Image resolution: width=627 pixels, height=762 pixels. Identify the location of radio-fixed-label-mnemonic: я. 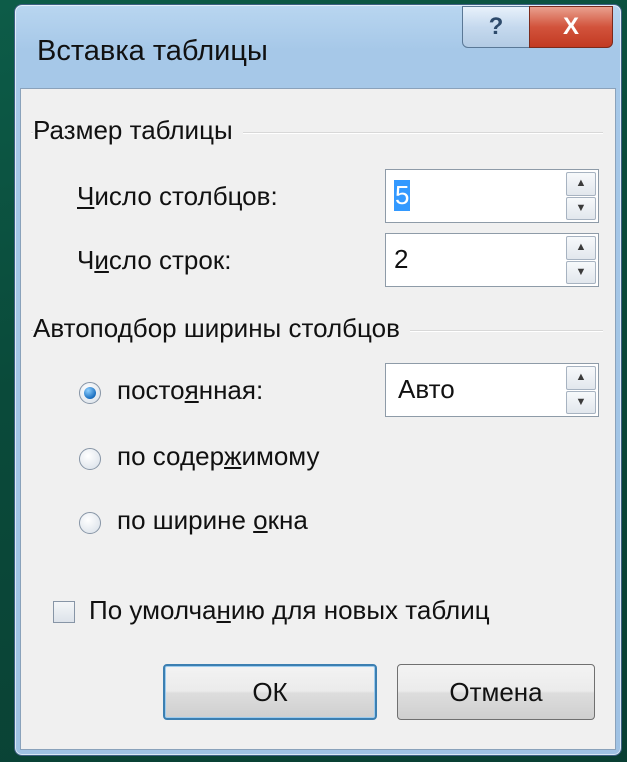
(191, 390).